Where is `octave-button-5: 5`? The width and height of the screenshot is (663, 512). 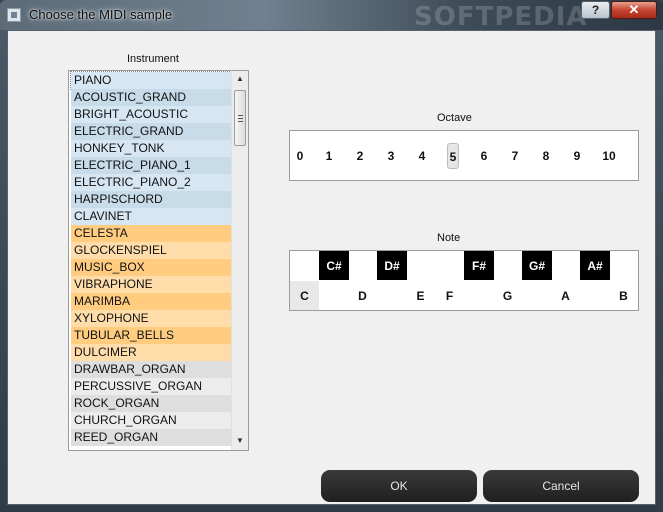 octave-button-5: 5 is located at coordinates (453, 156).